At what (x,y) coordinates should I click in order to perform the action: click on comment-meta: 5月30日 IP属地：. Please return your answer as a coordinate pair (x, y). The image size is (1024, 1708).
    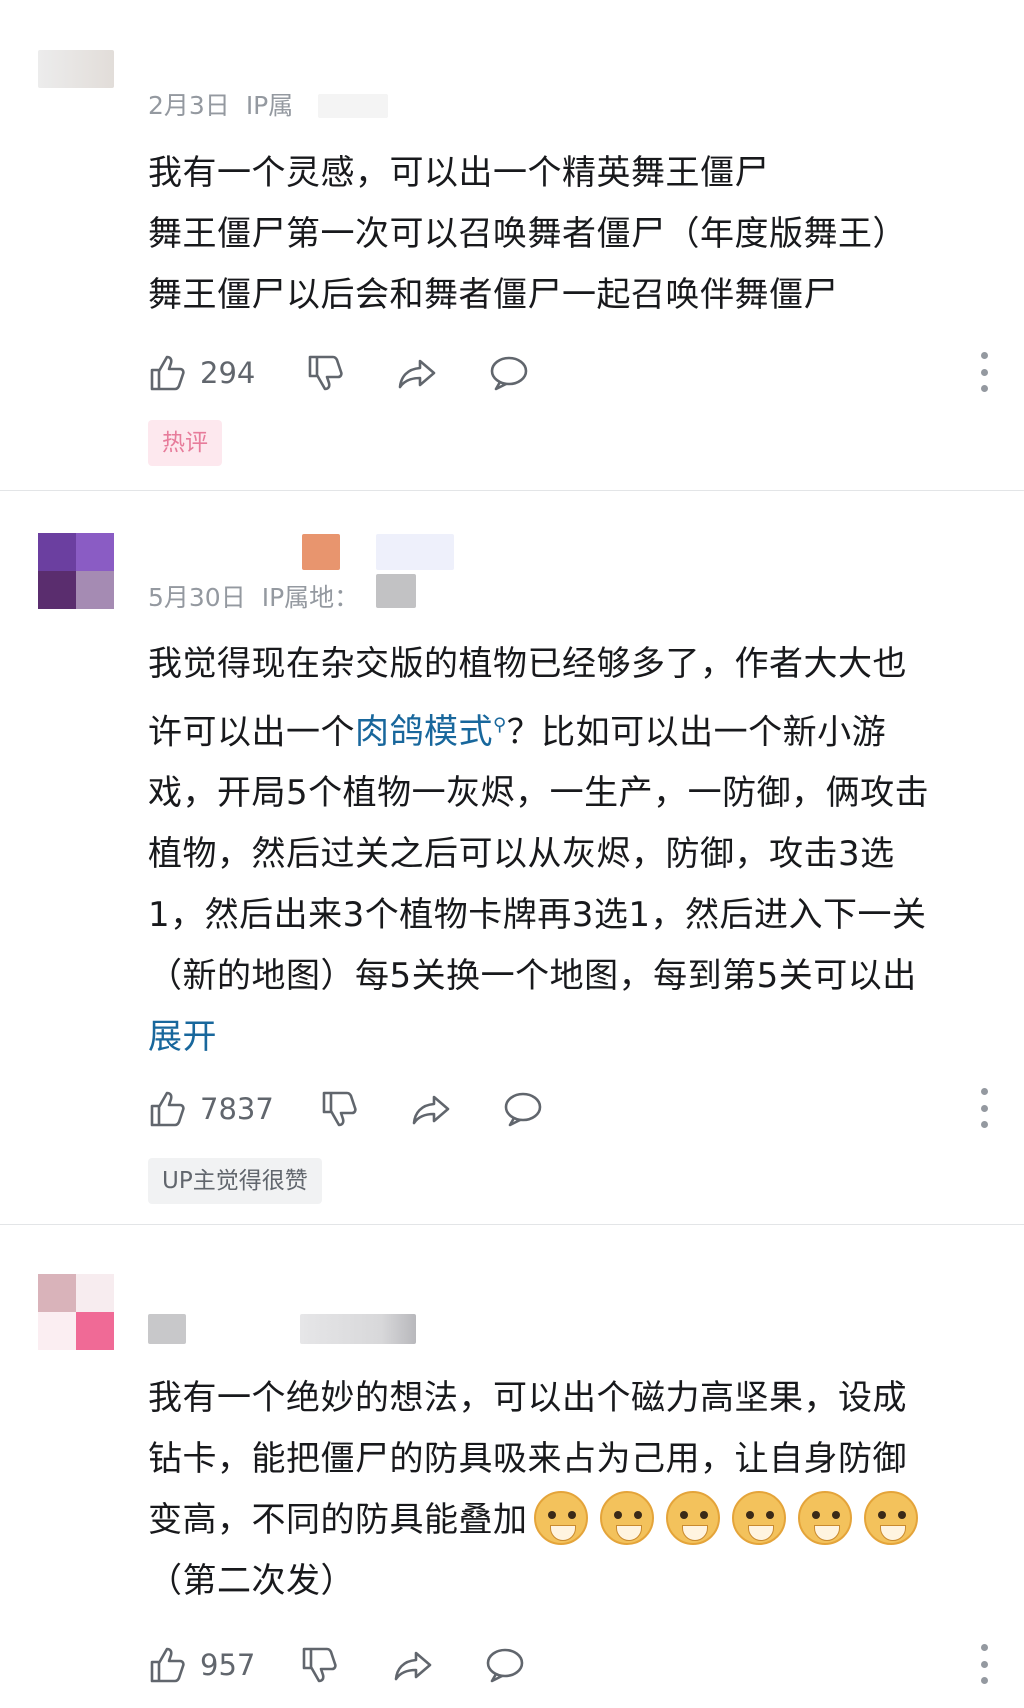
    Looking at the image, I should click on (253, 596).